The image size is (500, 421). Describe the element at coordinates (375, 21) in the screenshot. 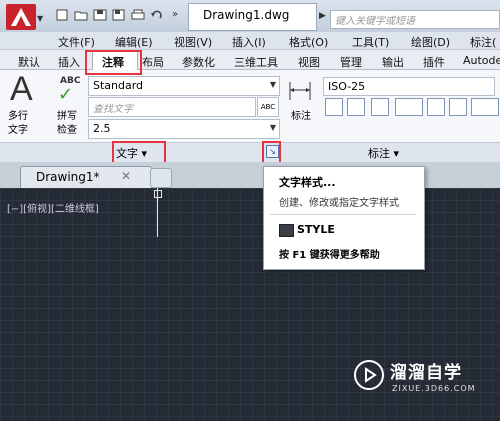

I see `search-placeholder: 键入关键字或短语` at that location.